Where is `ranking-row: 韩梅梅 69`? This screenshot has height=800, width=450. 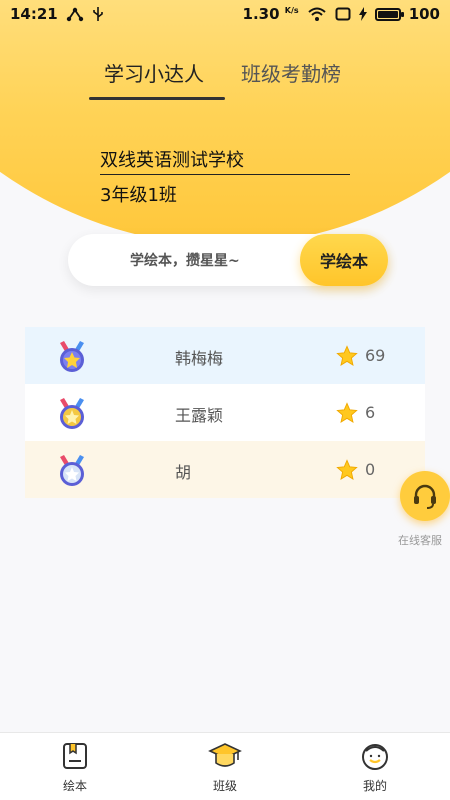
ranking-row: 韩梅梅 69 is located at coordinates (225, 355).